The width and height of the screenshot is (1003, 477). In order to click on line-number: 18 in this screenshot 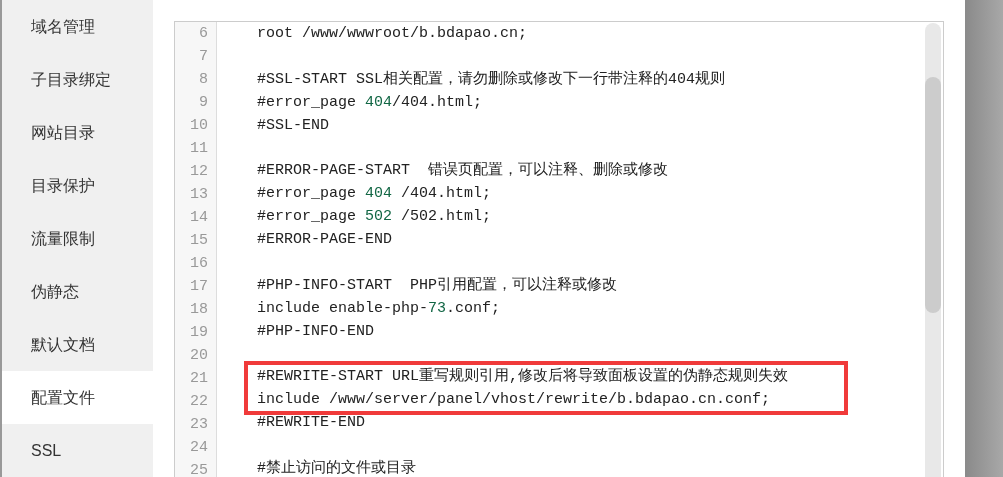, I will do `click(199, 310)`.